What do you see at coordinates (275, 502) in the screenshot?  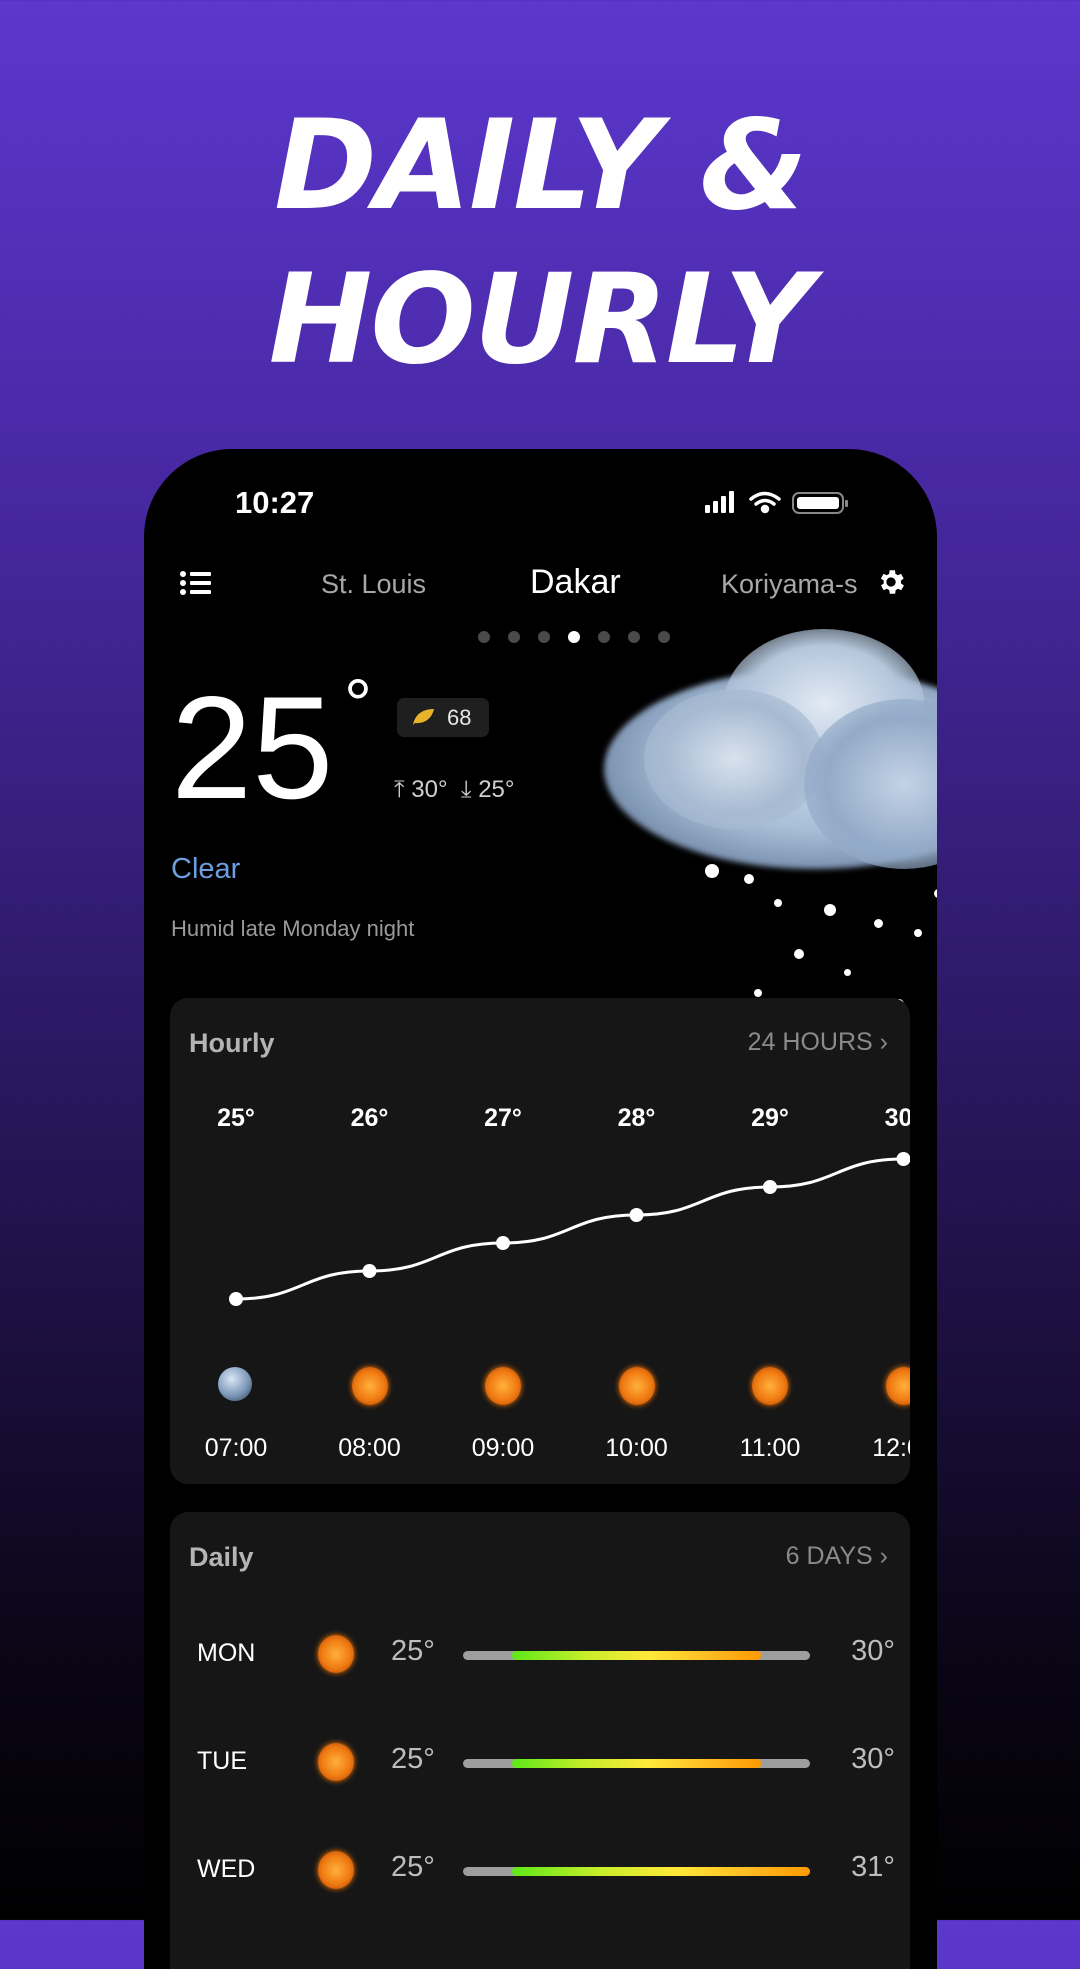 I see `status-time: 10:27` at bounding box center [275, 502].